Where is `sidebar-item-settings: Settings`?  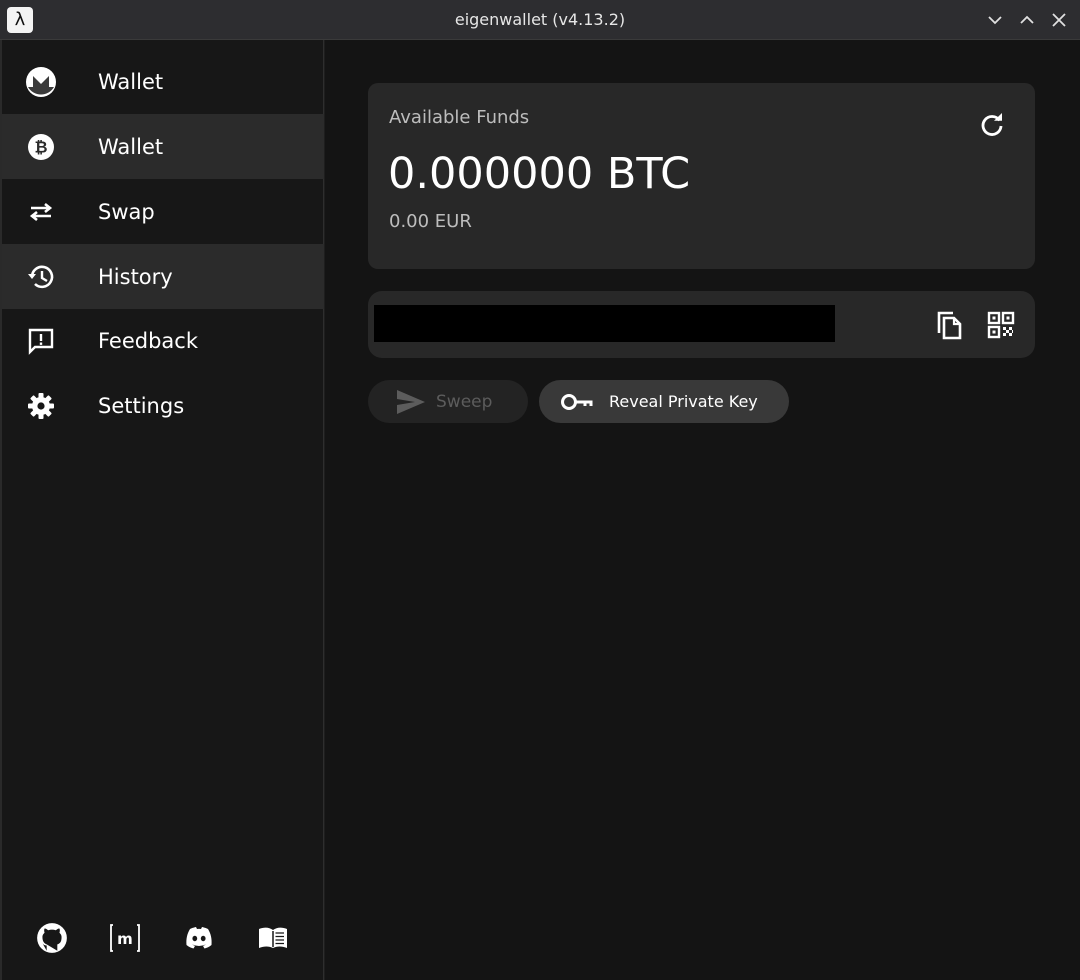
sidebar-item-settings: Settings is located at coordinates (163, 405).